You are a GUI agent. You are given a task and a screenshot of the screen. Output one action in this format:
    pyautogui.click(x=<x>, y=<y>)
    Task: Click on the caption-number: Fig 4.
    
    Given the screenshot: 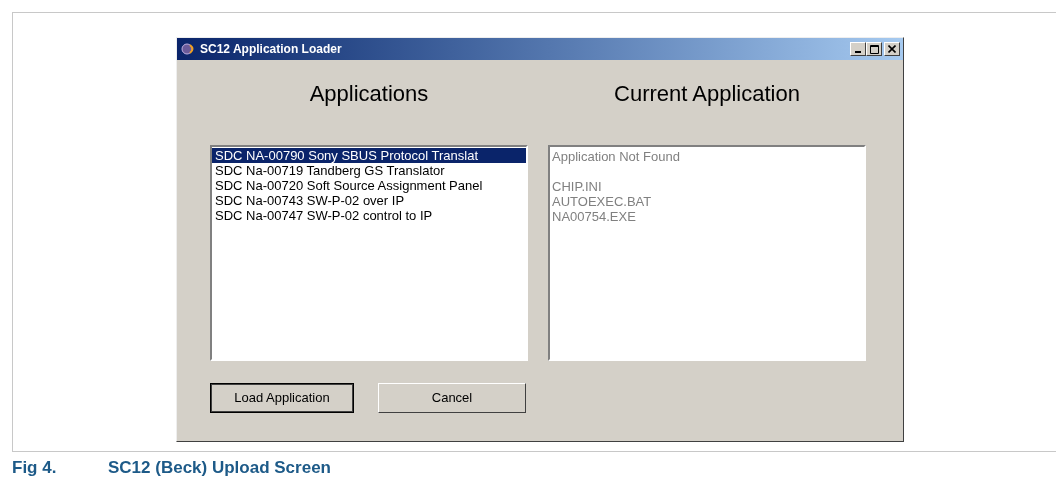 What is the action you would take?
    pyautogui.click(x=35, y=468)
    